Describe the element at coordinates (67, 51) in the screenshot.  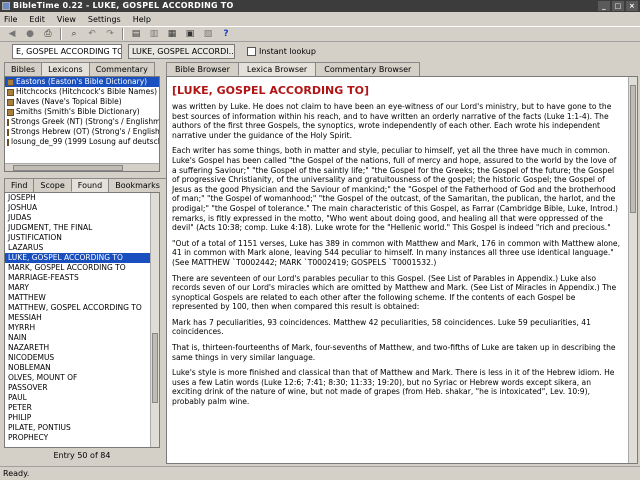
I see `lookup-key-input: E, GOSPEL ACCORDING TO` at that location.